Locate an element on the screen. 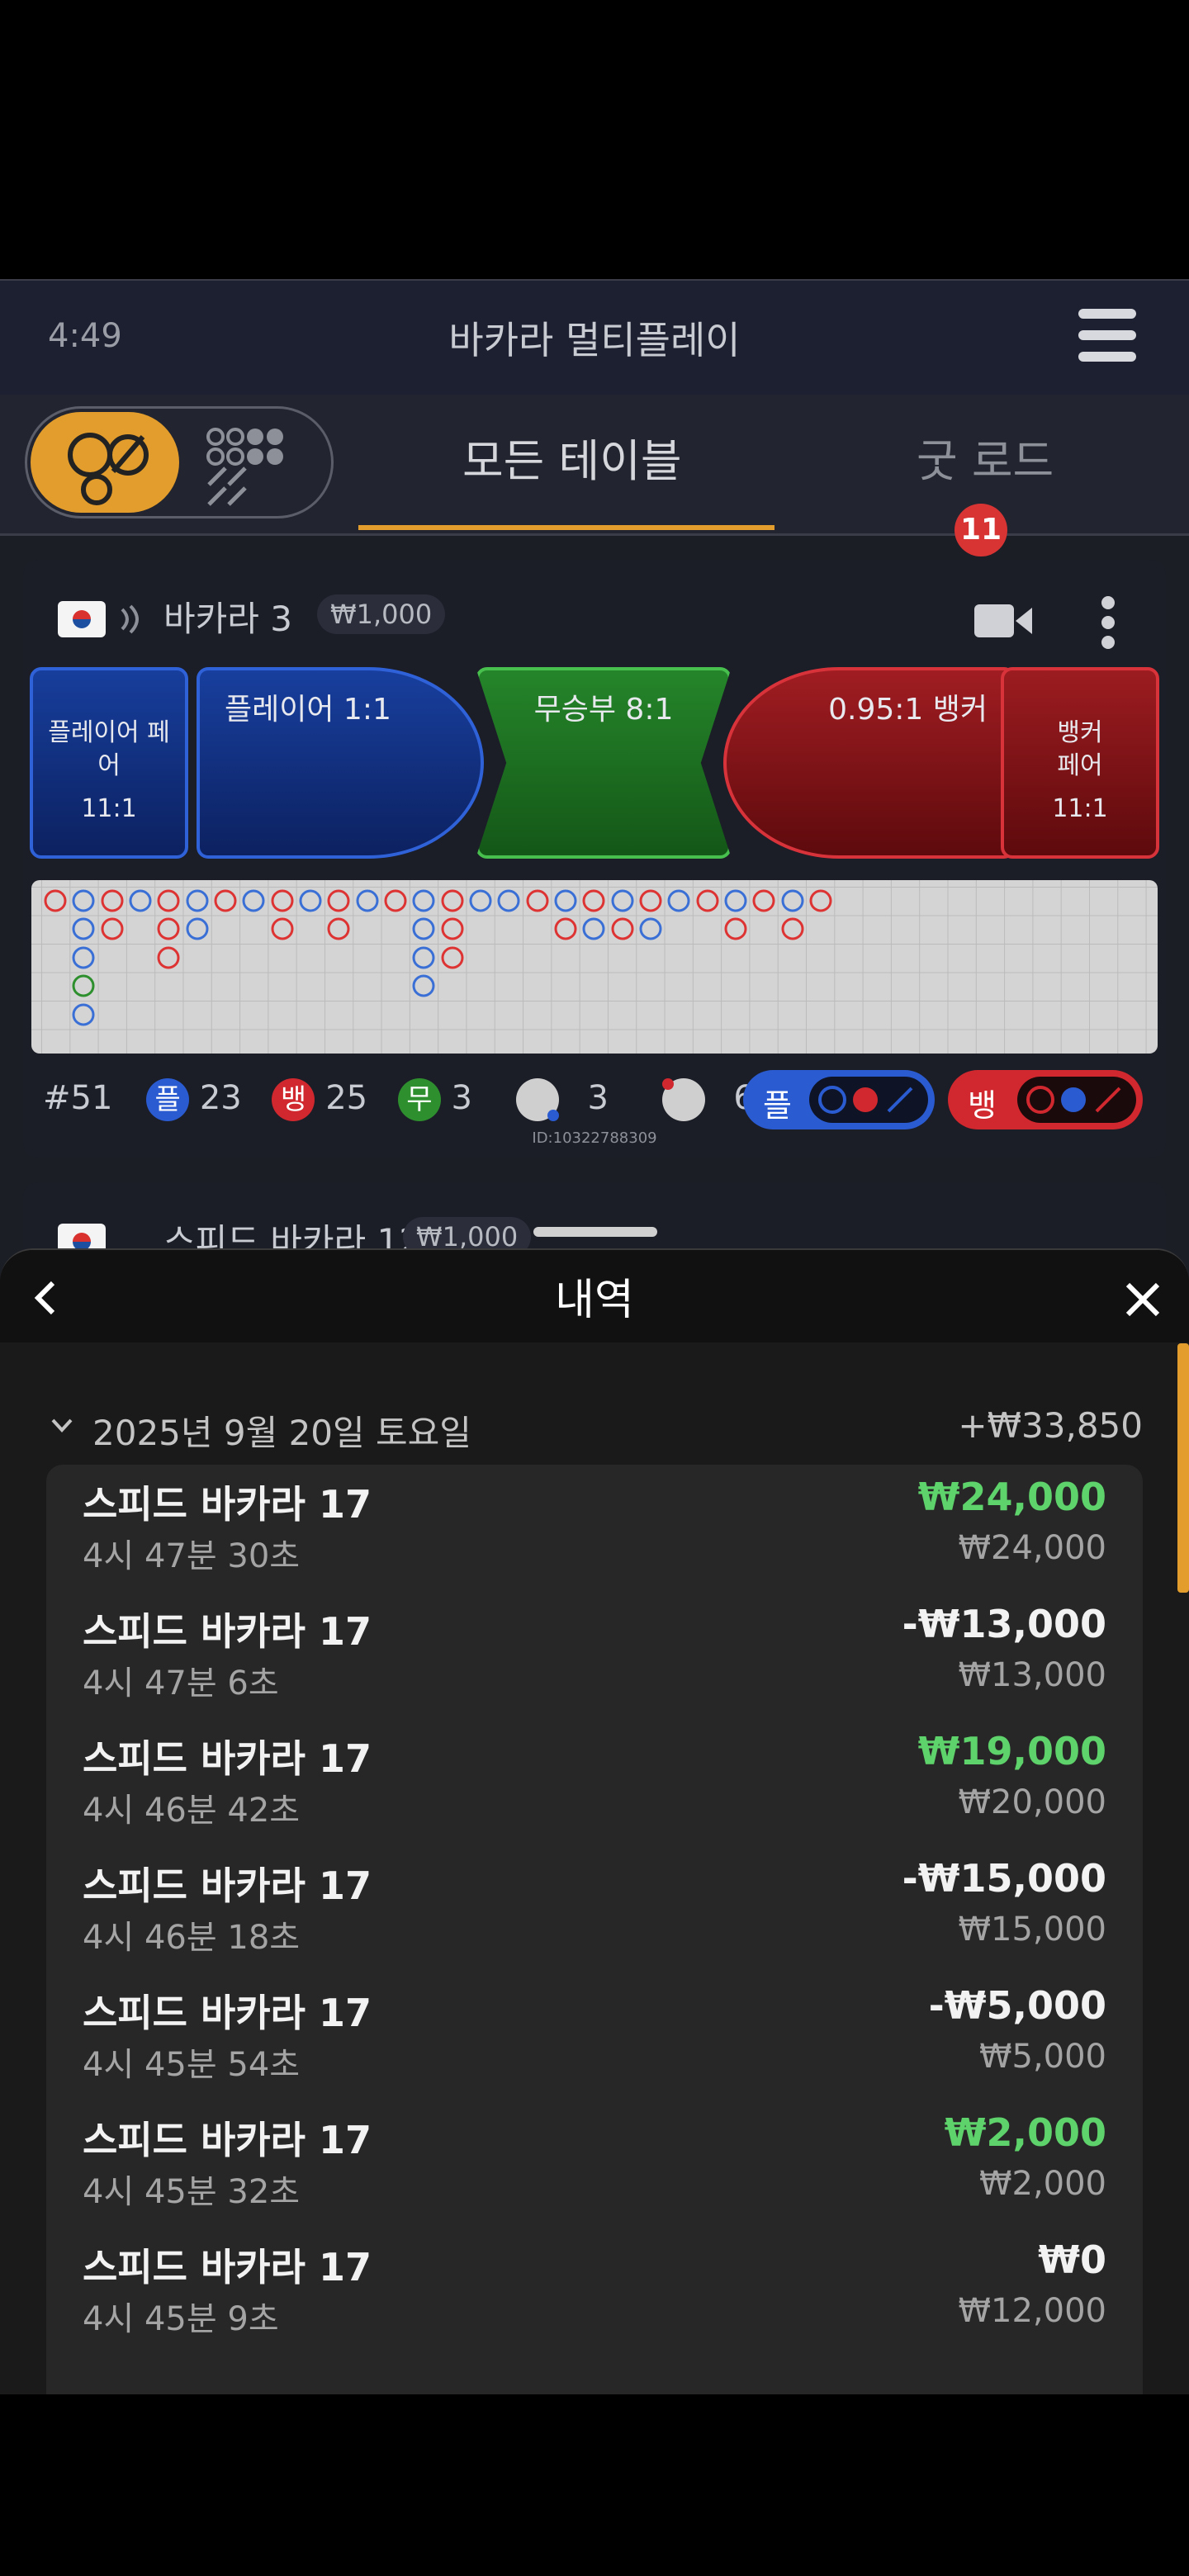 The image size is (1189, 2576). good-road-count-badge: 11 is located at coordinates (981, 530).